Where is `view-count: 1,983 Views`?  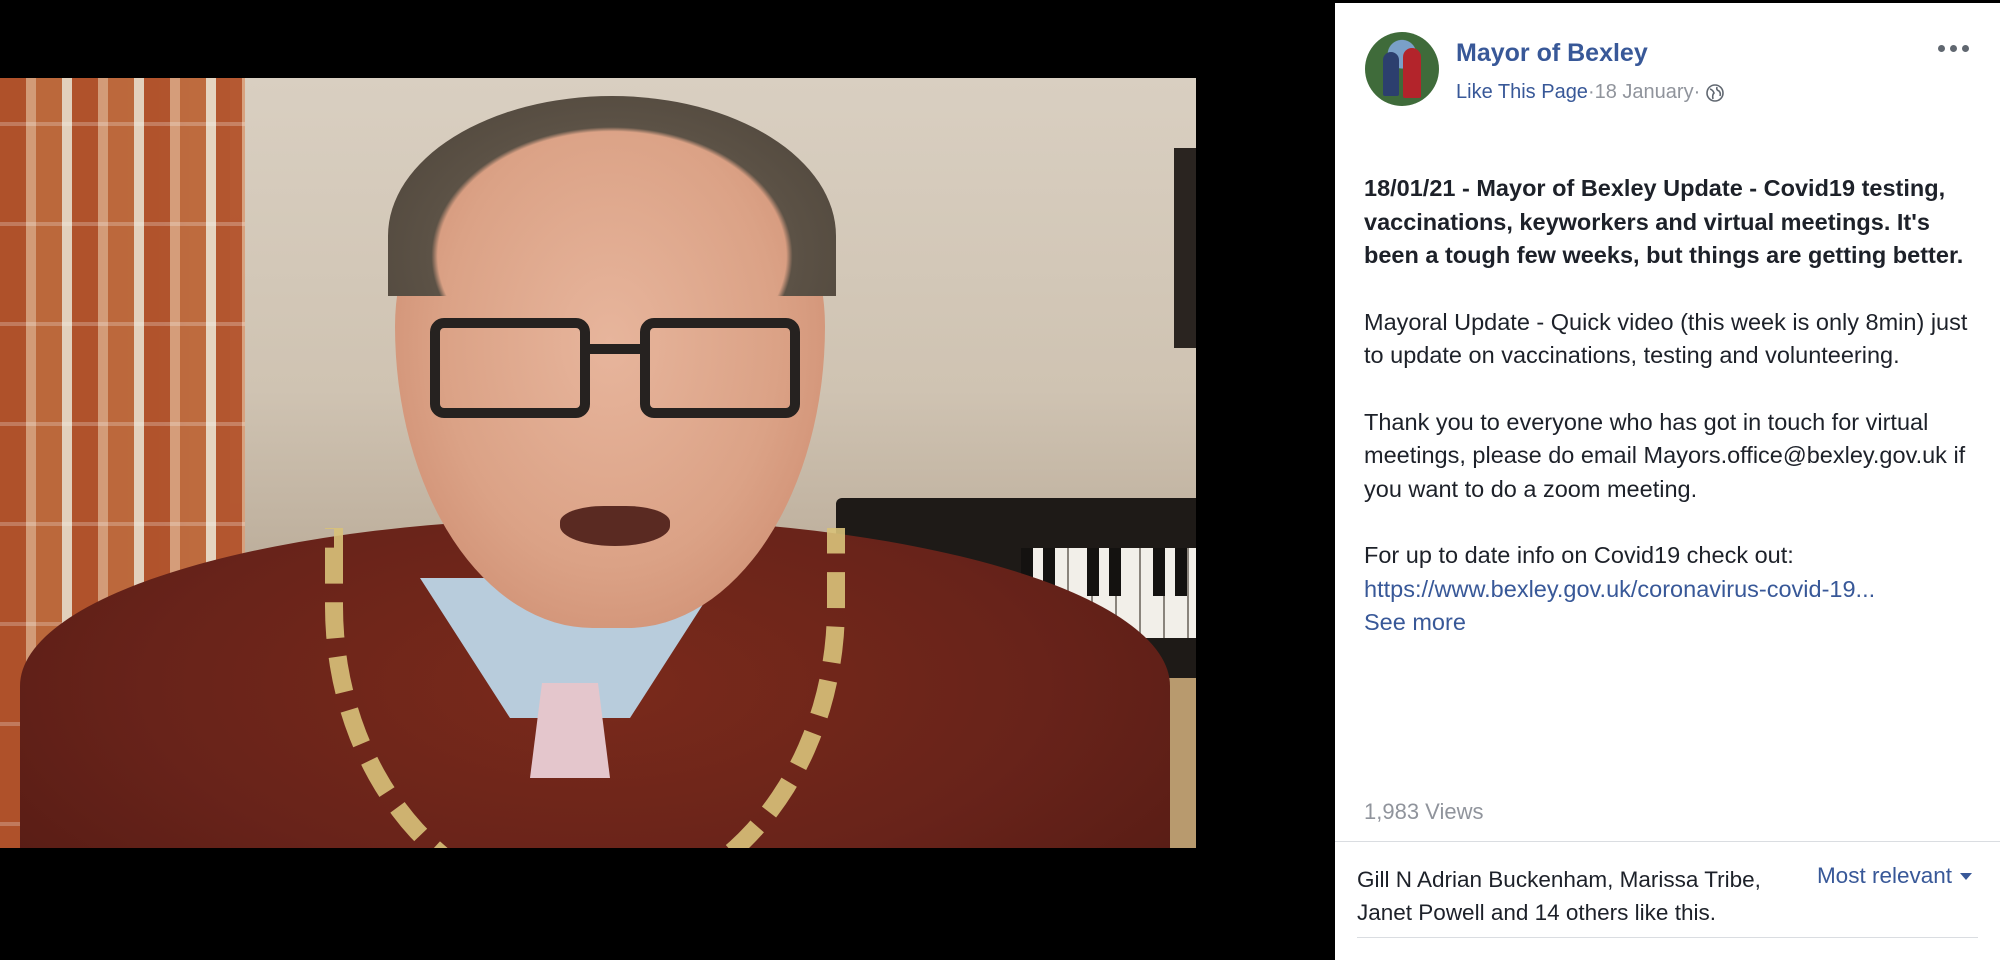
view-count: 1,983 Views is located at coordinates (1424, 811).